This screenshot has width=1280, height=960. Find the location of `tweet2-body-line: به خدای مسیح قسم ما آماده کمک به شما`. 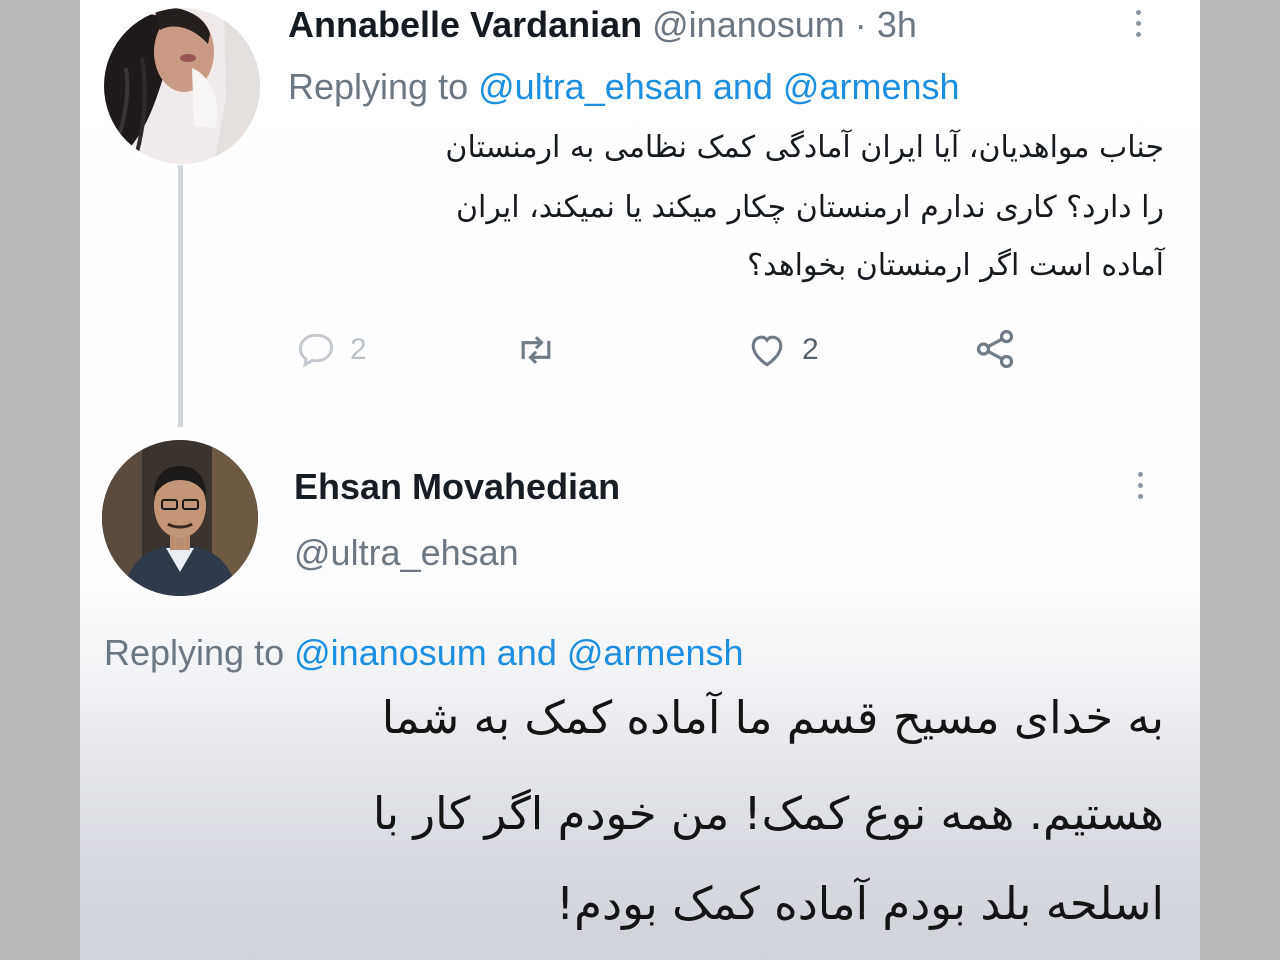

tweet2-body-line: به خدای مسیح قسم ما آماده کمک به شما is located at coordinates (772, 717).